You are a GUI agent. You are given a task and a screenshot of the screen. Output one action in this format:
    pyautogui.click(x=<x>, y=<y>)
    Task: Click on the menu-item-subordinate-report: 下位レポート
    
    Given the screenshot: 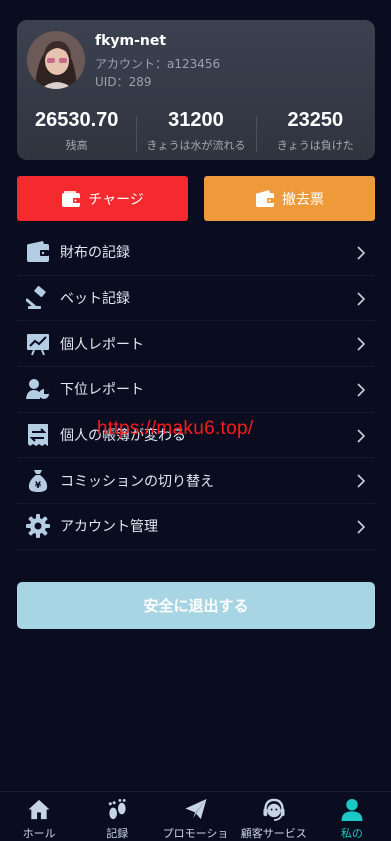 What is the action you would take?
    pyautogui.click(x=196, y=390)
    